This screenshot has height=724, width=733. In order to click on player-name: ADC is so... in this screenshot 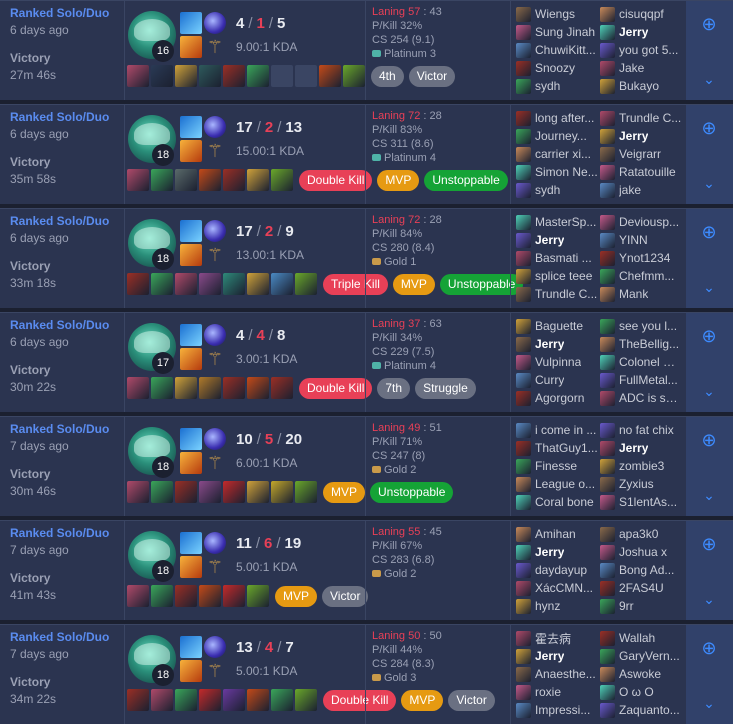, I will do `click(650, 398)`.